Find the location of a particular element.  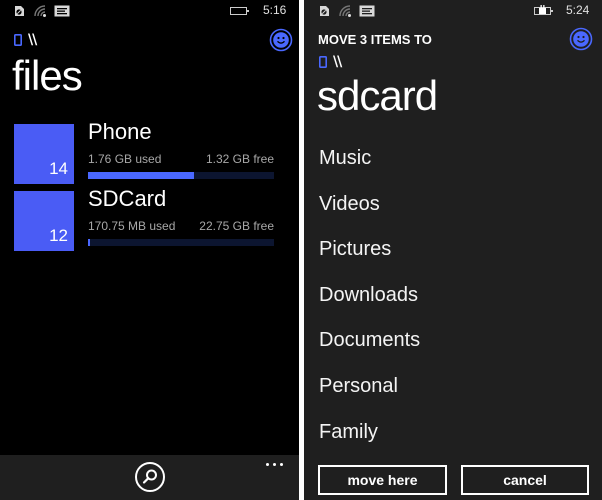

search-icon is located at coordinates (149, 476).